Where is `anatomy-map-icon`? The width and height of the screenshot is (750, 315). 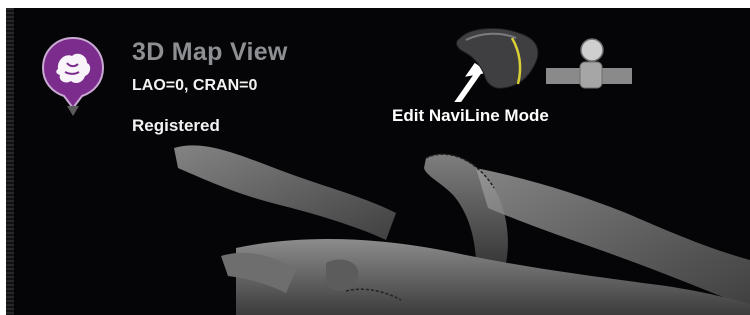
anatomy-map-icon is located at coordinates (73, 77).